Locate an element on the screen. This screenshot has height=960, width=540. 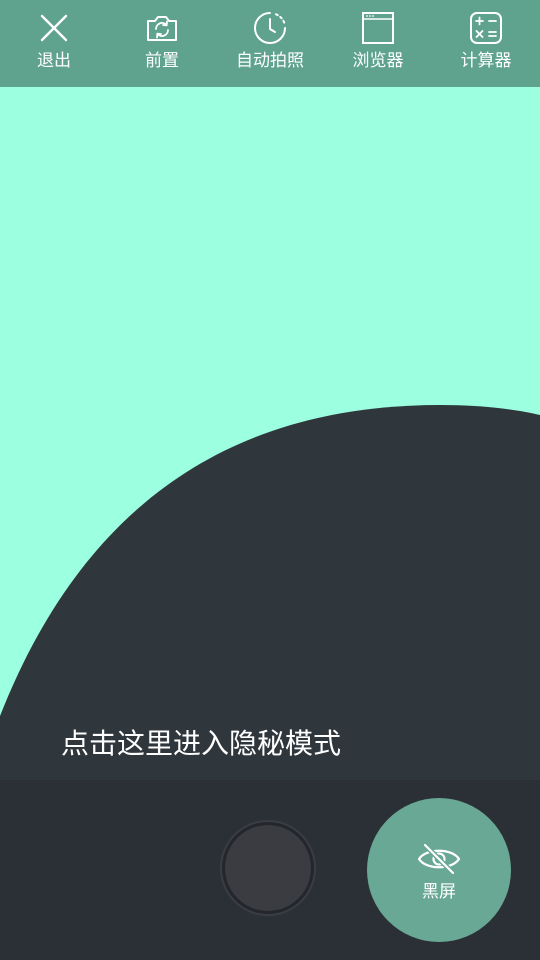
shutter-button is located at coordinates (268, 868).